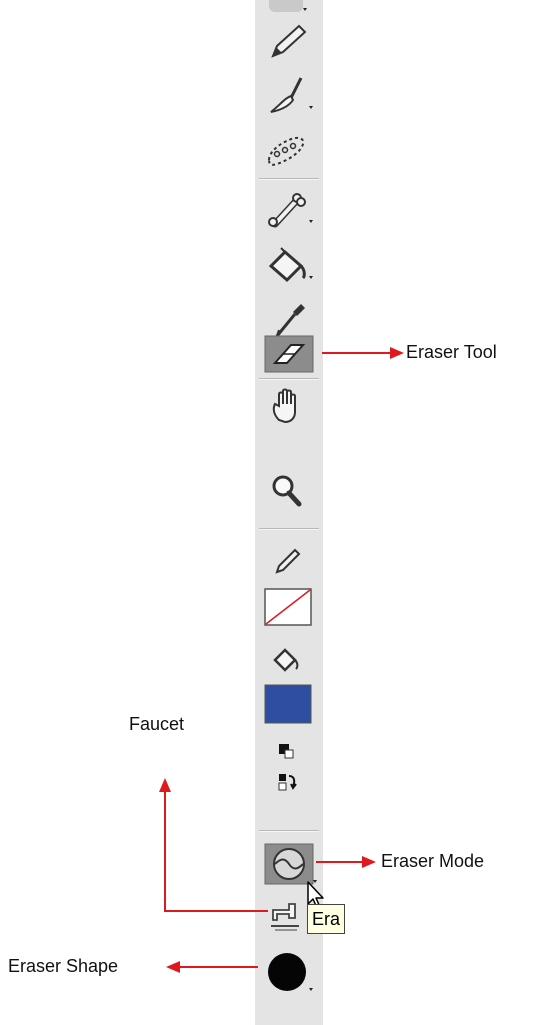 The height and width of the screenshot is (1025, 539). I want to click on fill-swatch-icon, so click(288, 704).